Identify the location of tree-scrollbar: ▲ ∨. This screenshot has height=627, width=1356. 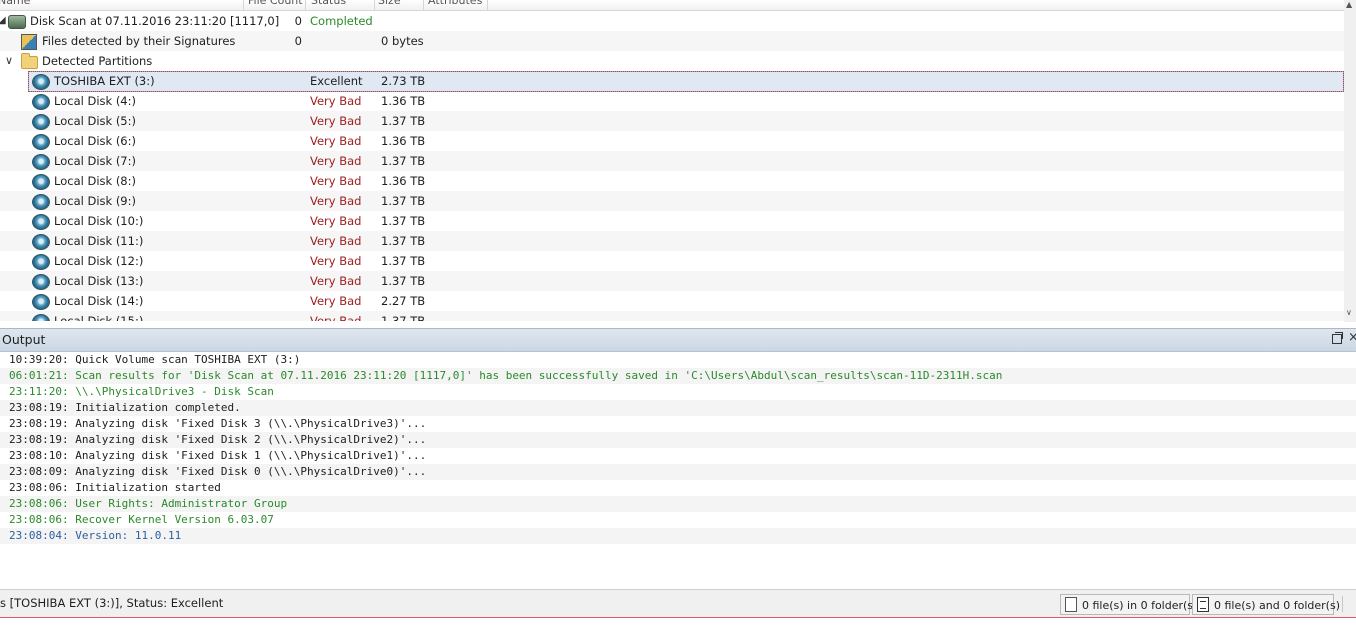
(1350, 161).